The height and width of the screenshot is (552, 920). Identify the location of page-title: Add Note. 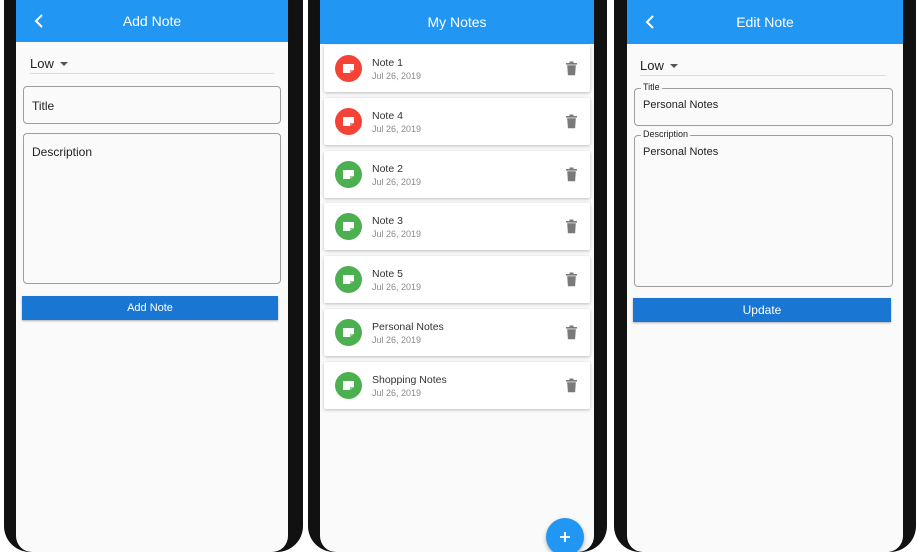
(152, 21).